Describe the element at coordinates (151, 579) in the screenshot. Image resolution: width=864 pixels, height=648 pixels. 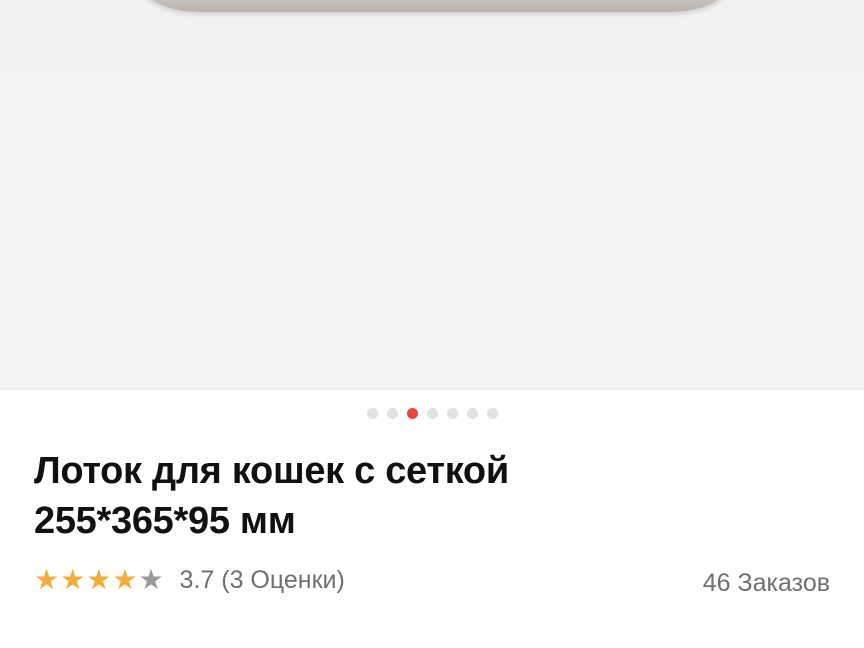
I see `star-empty-icon: ★` at that location.